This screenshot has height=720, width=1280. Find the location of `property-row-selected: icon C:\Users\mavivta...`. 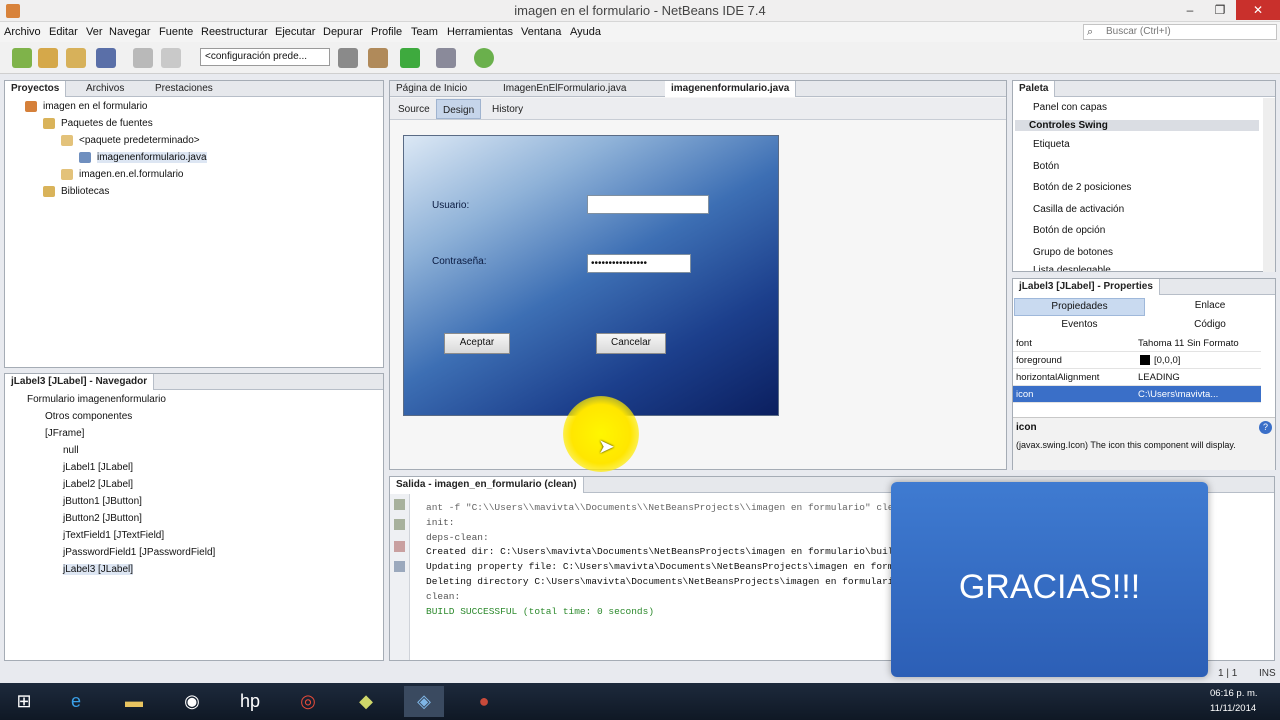

property-row-selected: icon C:\Users\mavivta... is located at coordinates (1137, 394).